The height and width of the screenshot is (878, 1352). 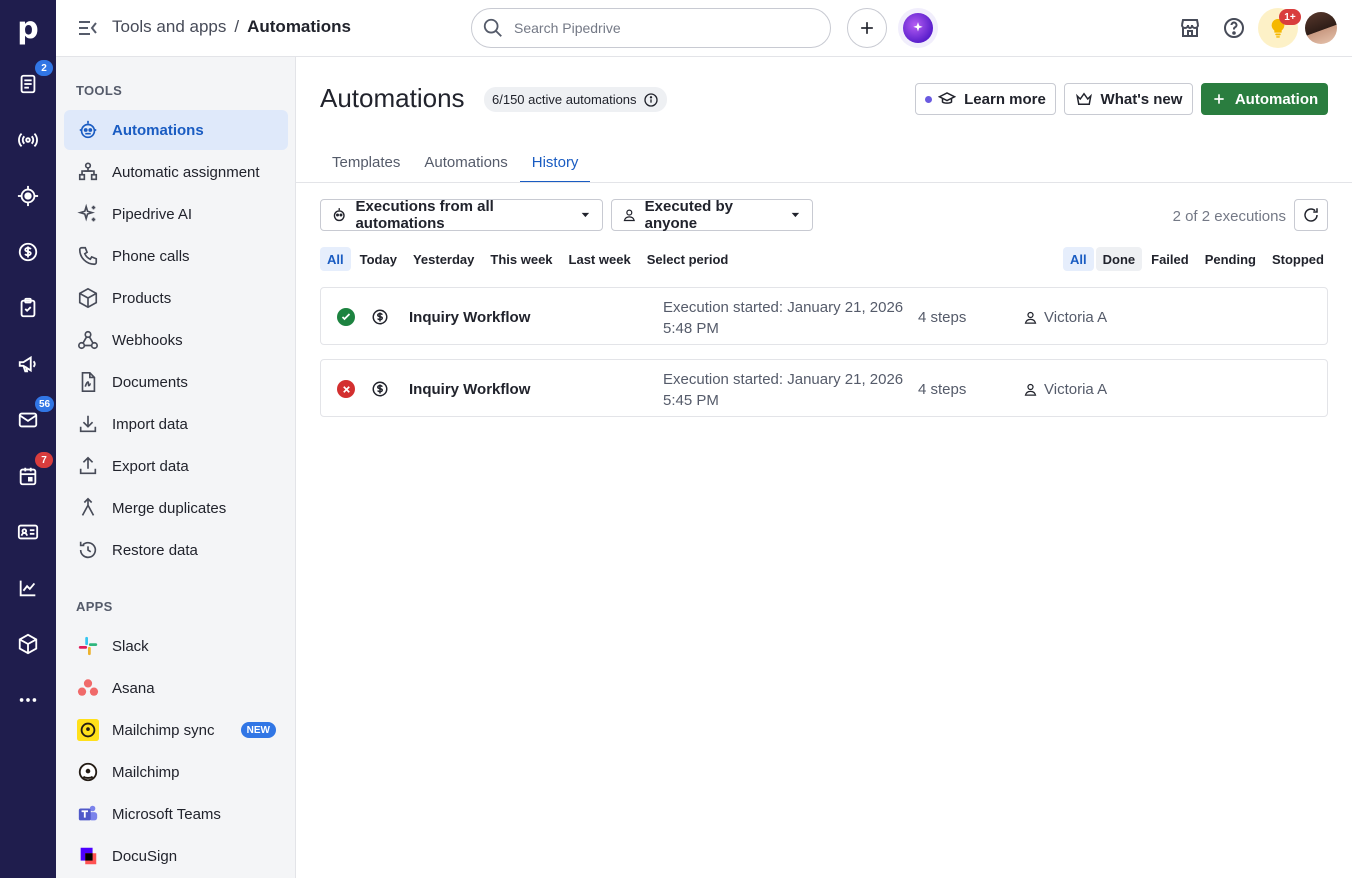 I want to click on sidebar-item-microsoft-teams: Microsoft Teams, so click(x=176, y=814).